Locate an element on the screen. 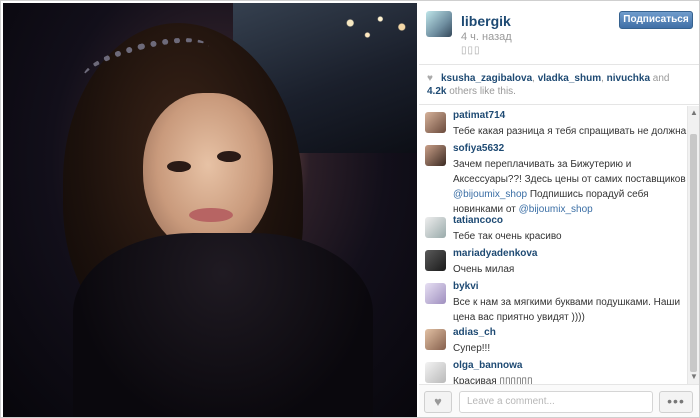 The height and width of the screenshot is (418, 700). commenter-username: sofiya5632 is located at coordinates (478, 148).